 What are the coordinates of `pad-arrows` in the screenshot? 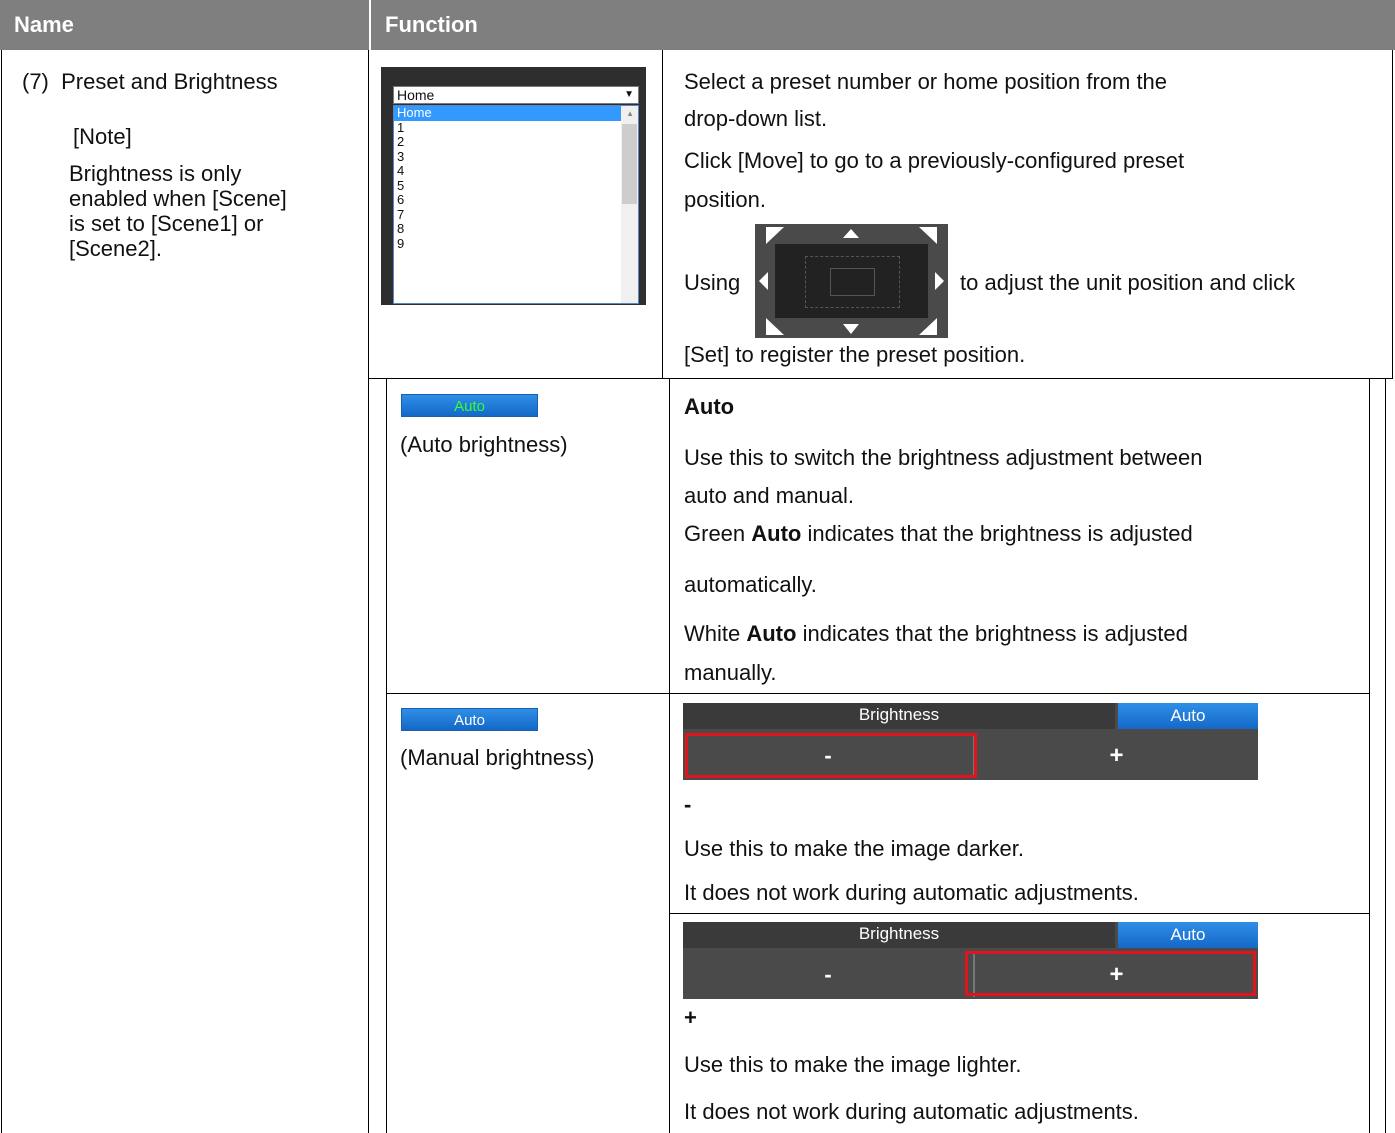 It's located at (851, 281).